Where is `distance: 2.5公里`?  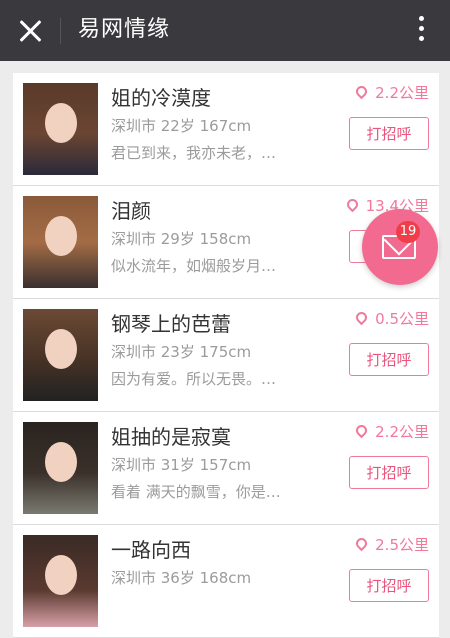 distance: 2.5公里 is located at coordinates (391, 545).